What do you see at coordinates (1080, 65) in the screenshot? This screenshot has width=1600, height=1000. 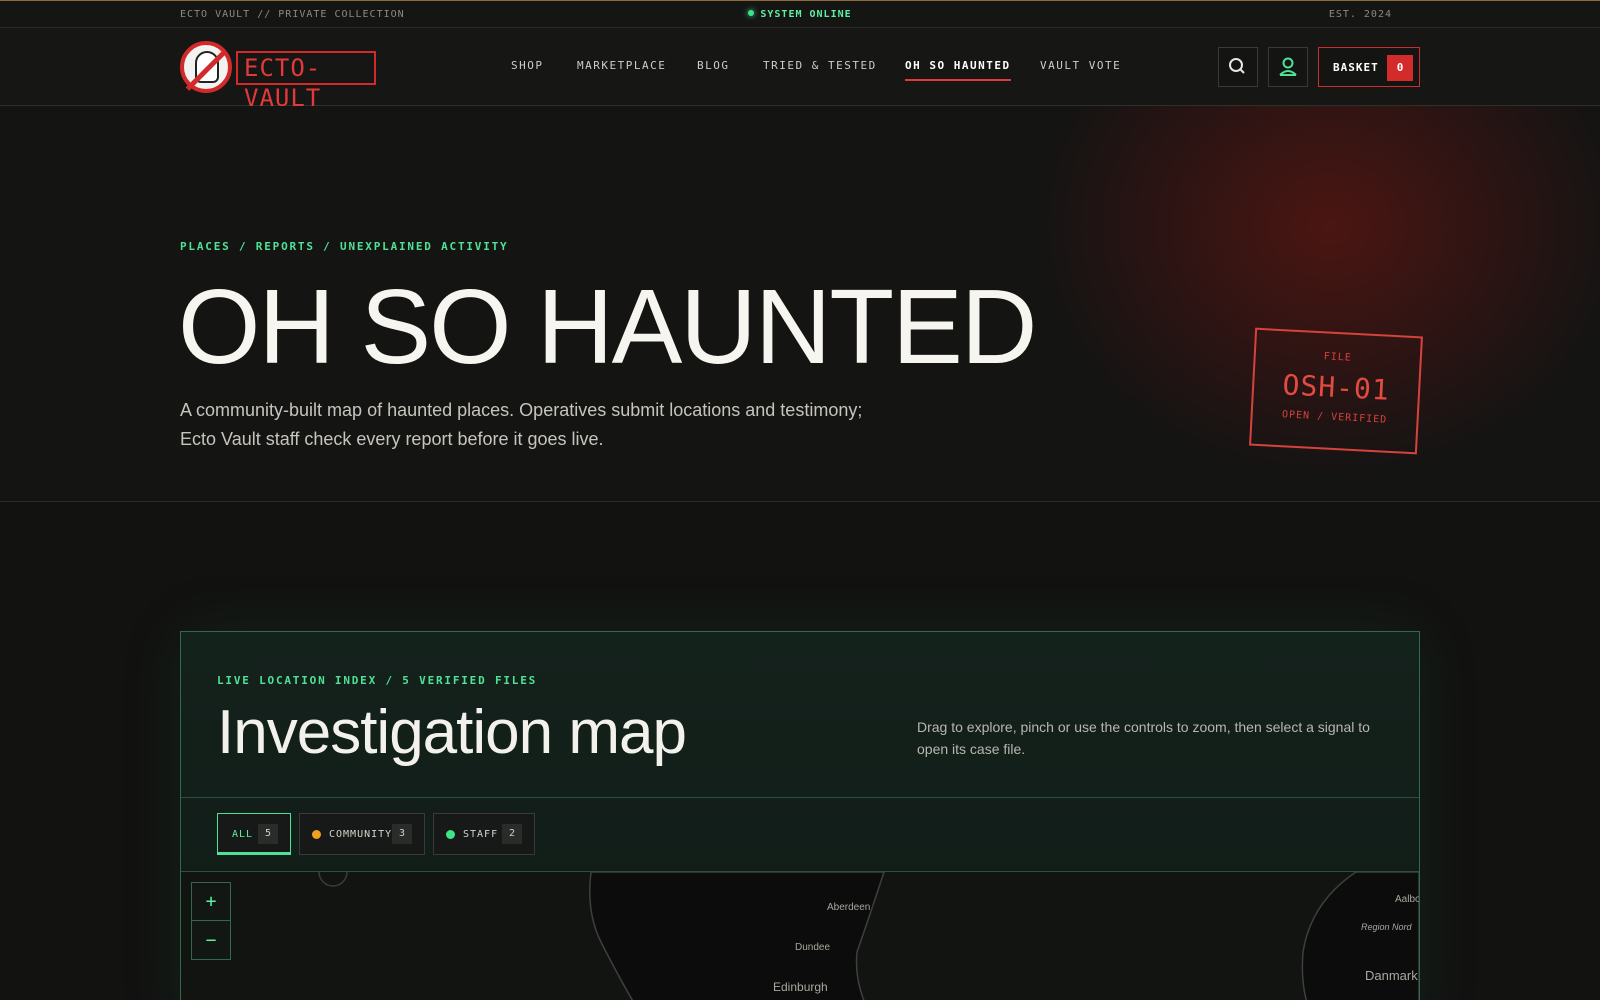 I see `nav-vault-vote: VAULT VOTE` at bounding box center [1080, 65].